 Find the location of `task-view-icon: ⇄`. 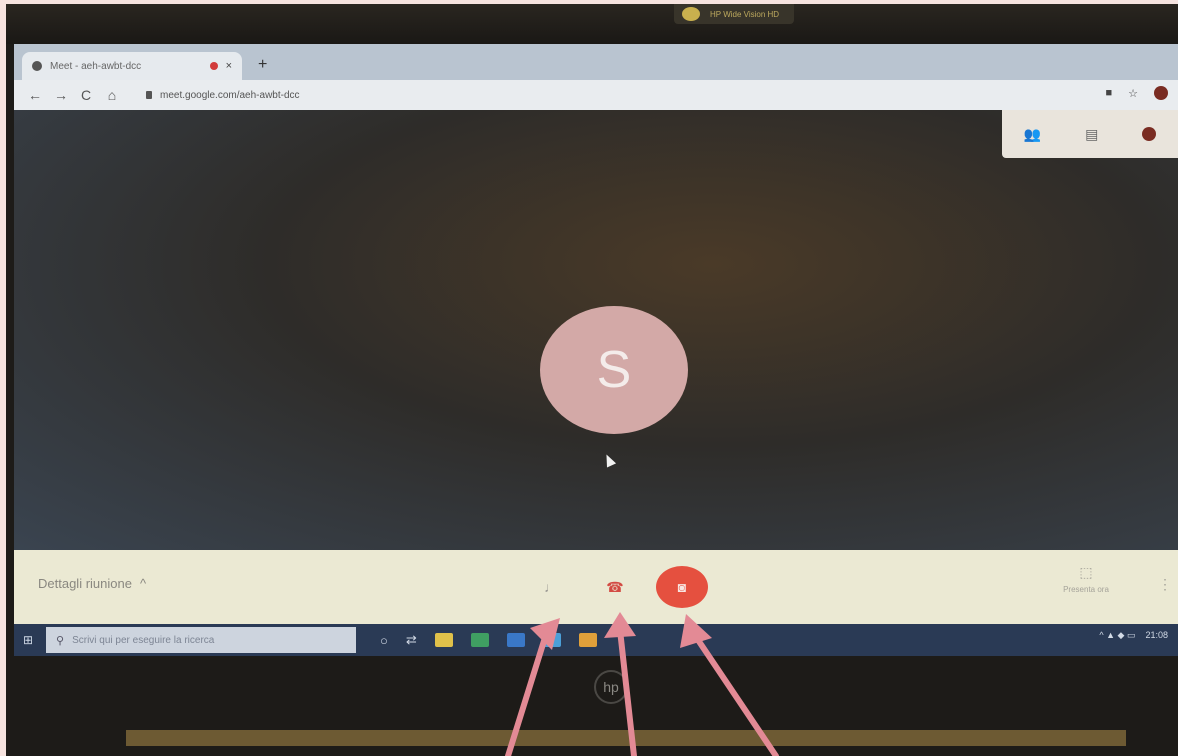

task-view-icon: ⇄ is located at coordinates (411, 640).